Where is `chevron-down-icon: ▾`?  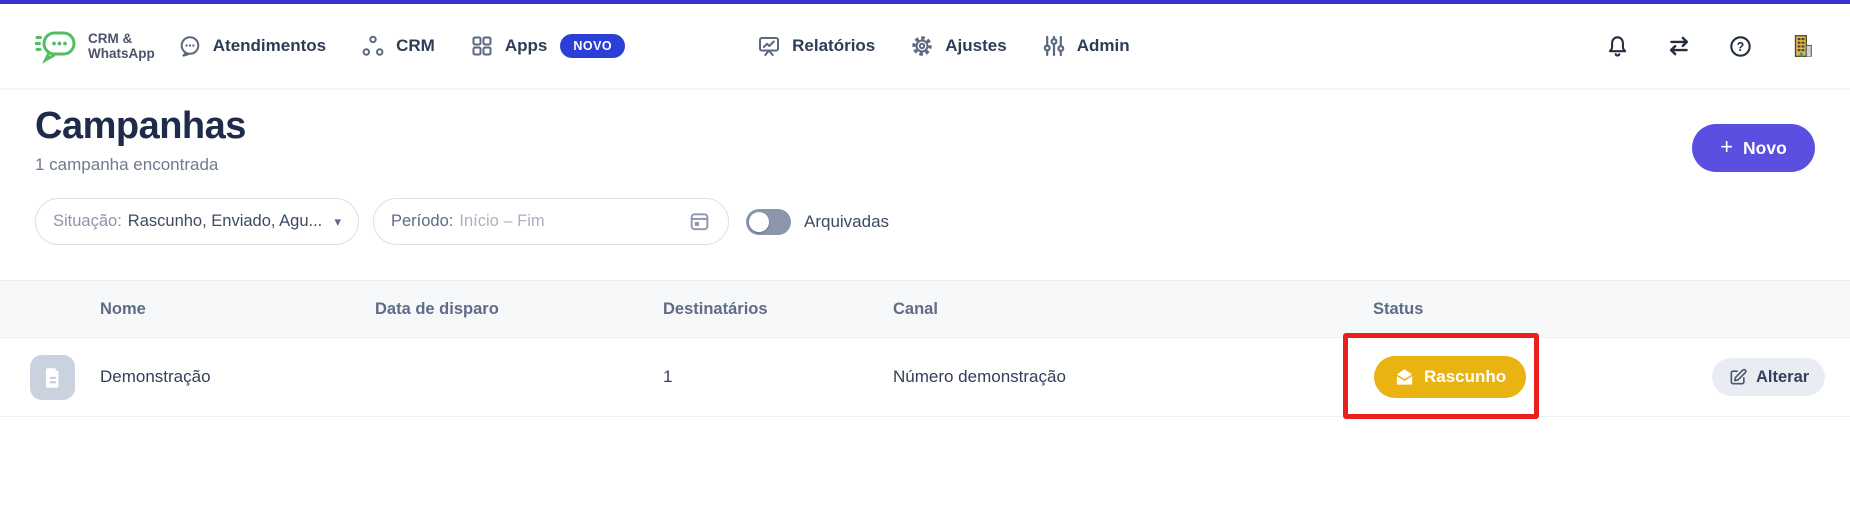
chevron-down-icon: ▾ is located at coordinates (337, 221).